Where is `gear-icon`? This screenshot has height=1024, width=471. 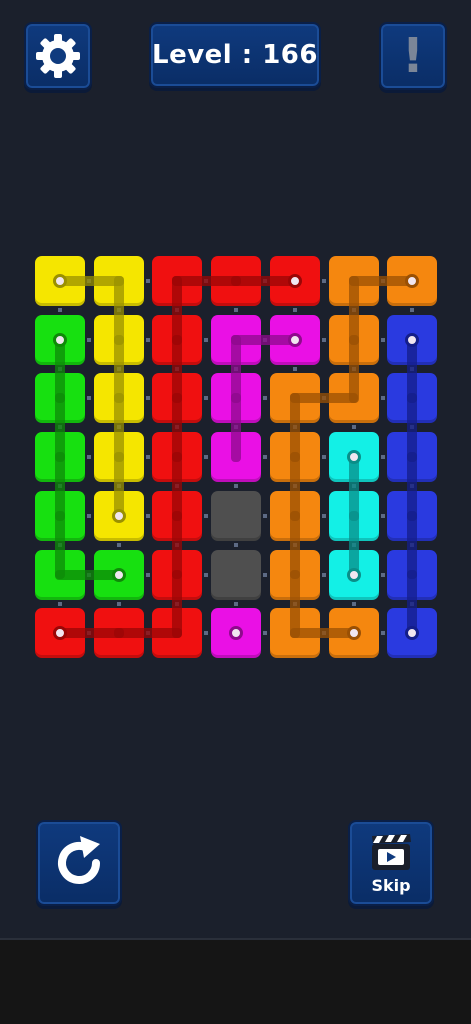
gear-icon is located at coordinates (58, 56).